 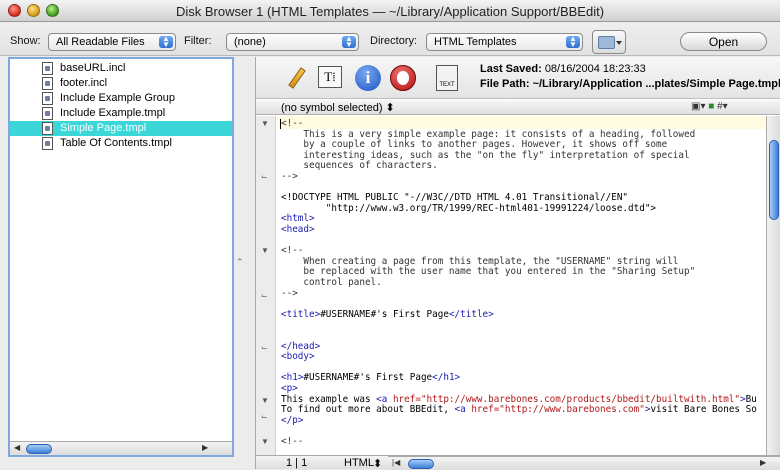 I want to click on fold-gutter: ▼ ⌙ ▼ ⌙ ⌙ ▼ ⌙ ▼, so click(x=266, y=285).